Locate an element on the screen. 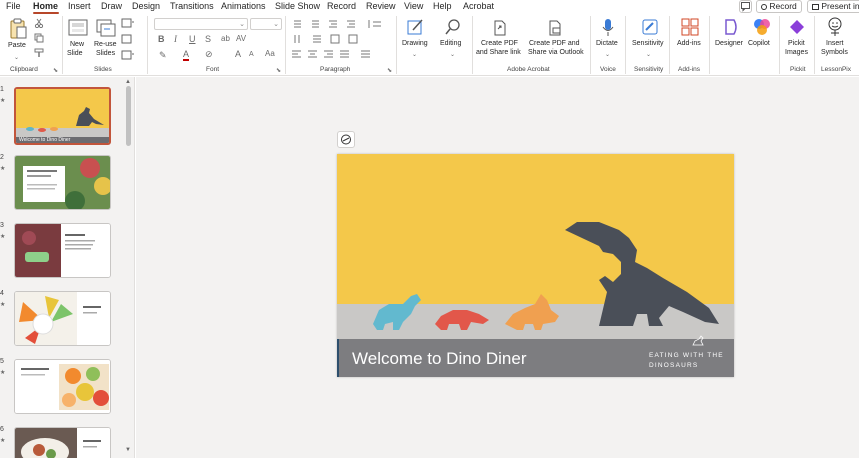  insert-symbols-label-2: Symbols is located at coordinates (834, 53).